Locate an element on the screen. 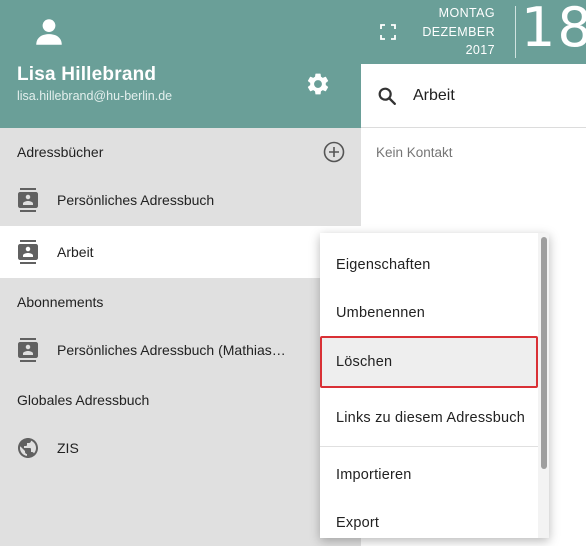 This screenshot has height=546, width=586. date-bar: MONTAG DEZEMBER 2017 18 is located at coordinates (473, 32).